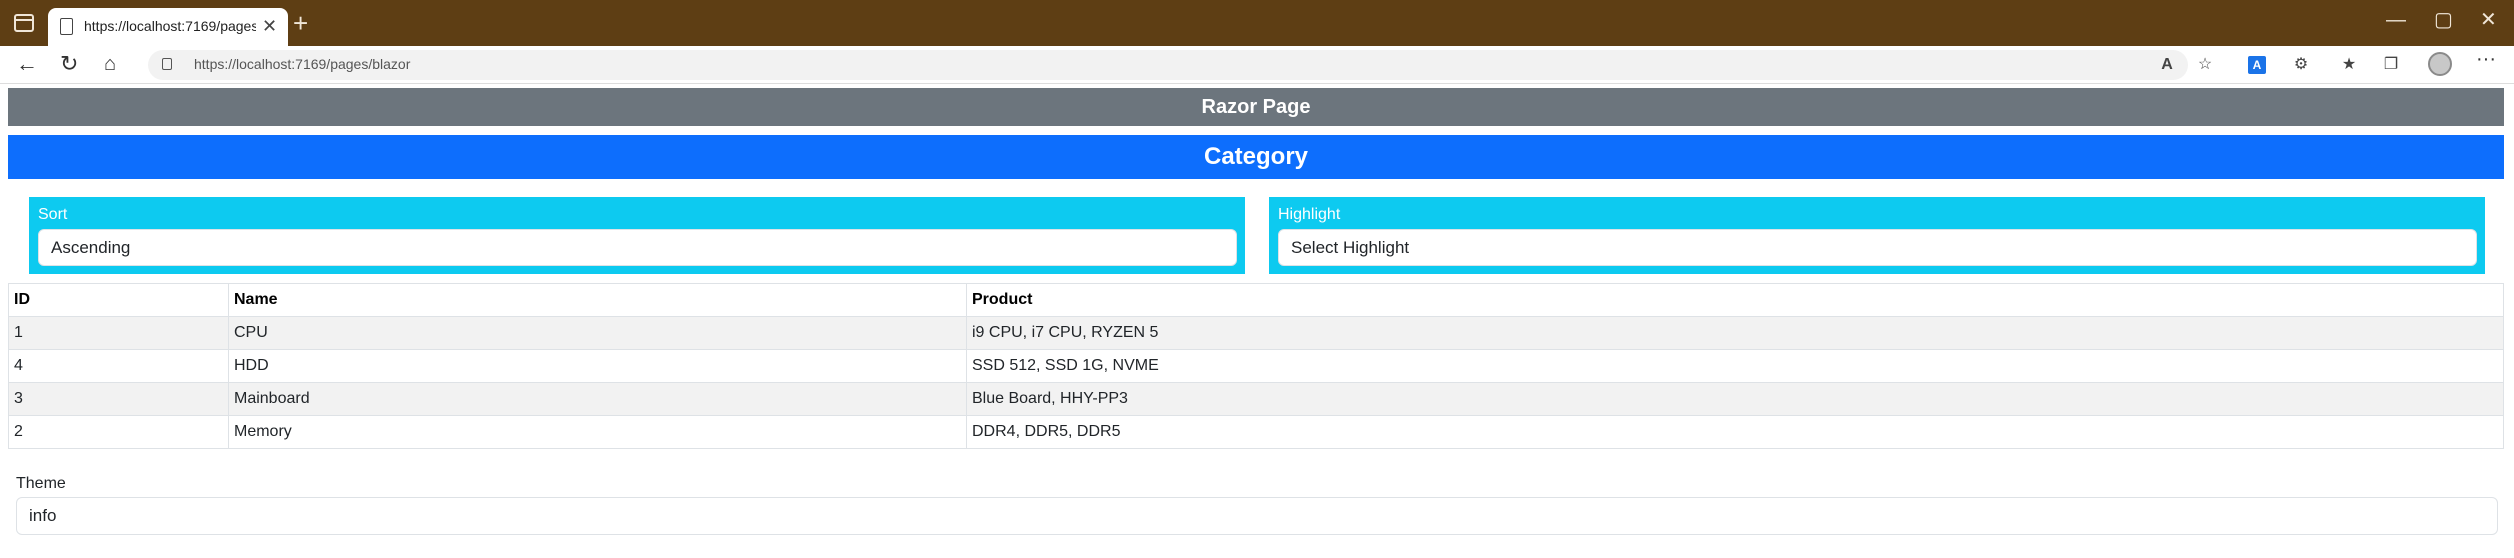  What do you see at coordinates (118, 399) in the screenshot?
I see `cell-id: 3` at bounding box center [118, 399].